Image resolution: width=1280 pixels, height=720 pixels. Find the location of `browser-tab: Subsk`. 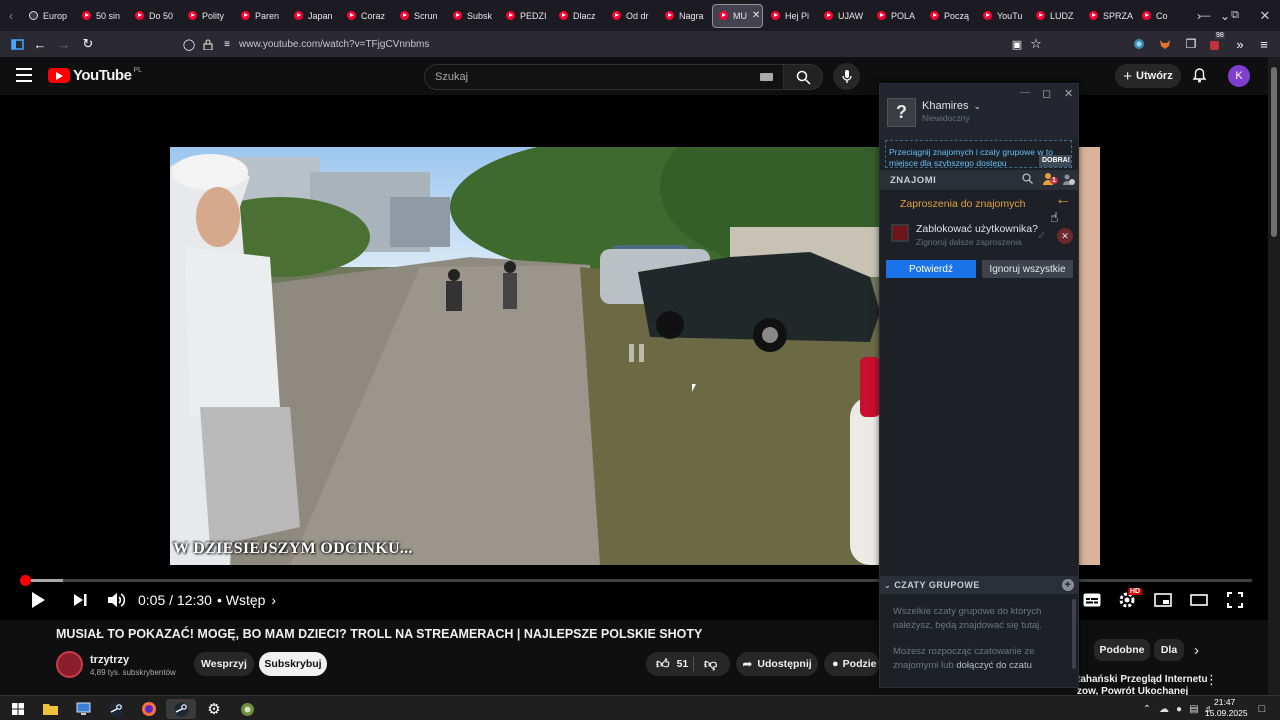

browser-tab: Subsk is located at coordinates (472, 16).